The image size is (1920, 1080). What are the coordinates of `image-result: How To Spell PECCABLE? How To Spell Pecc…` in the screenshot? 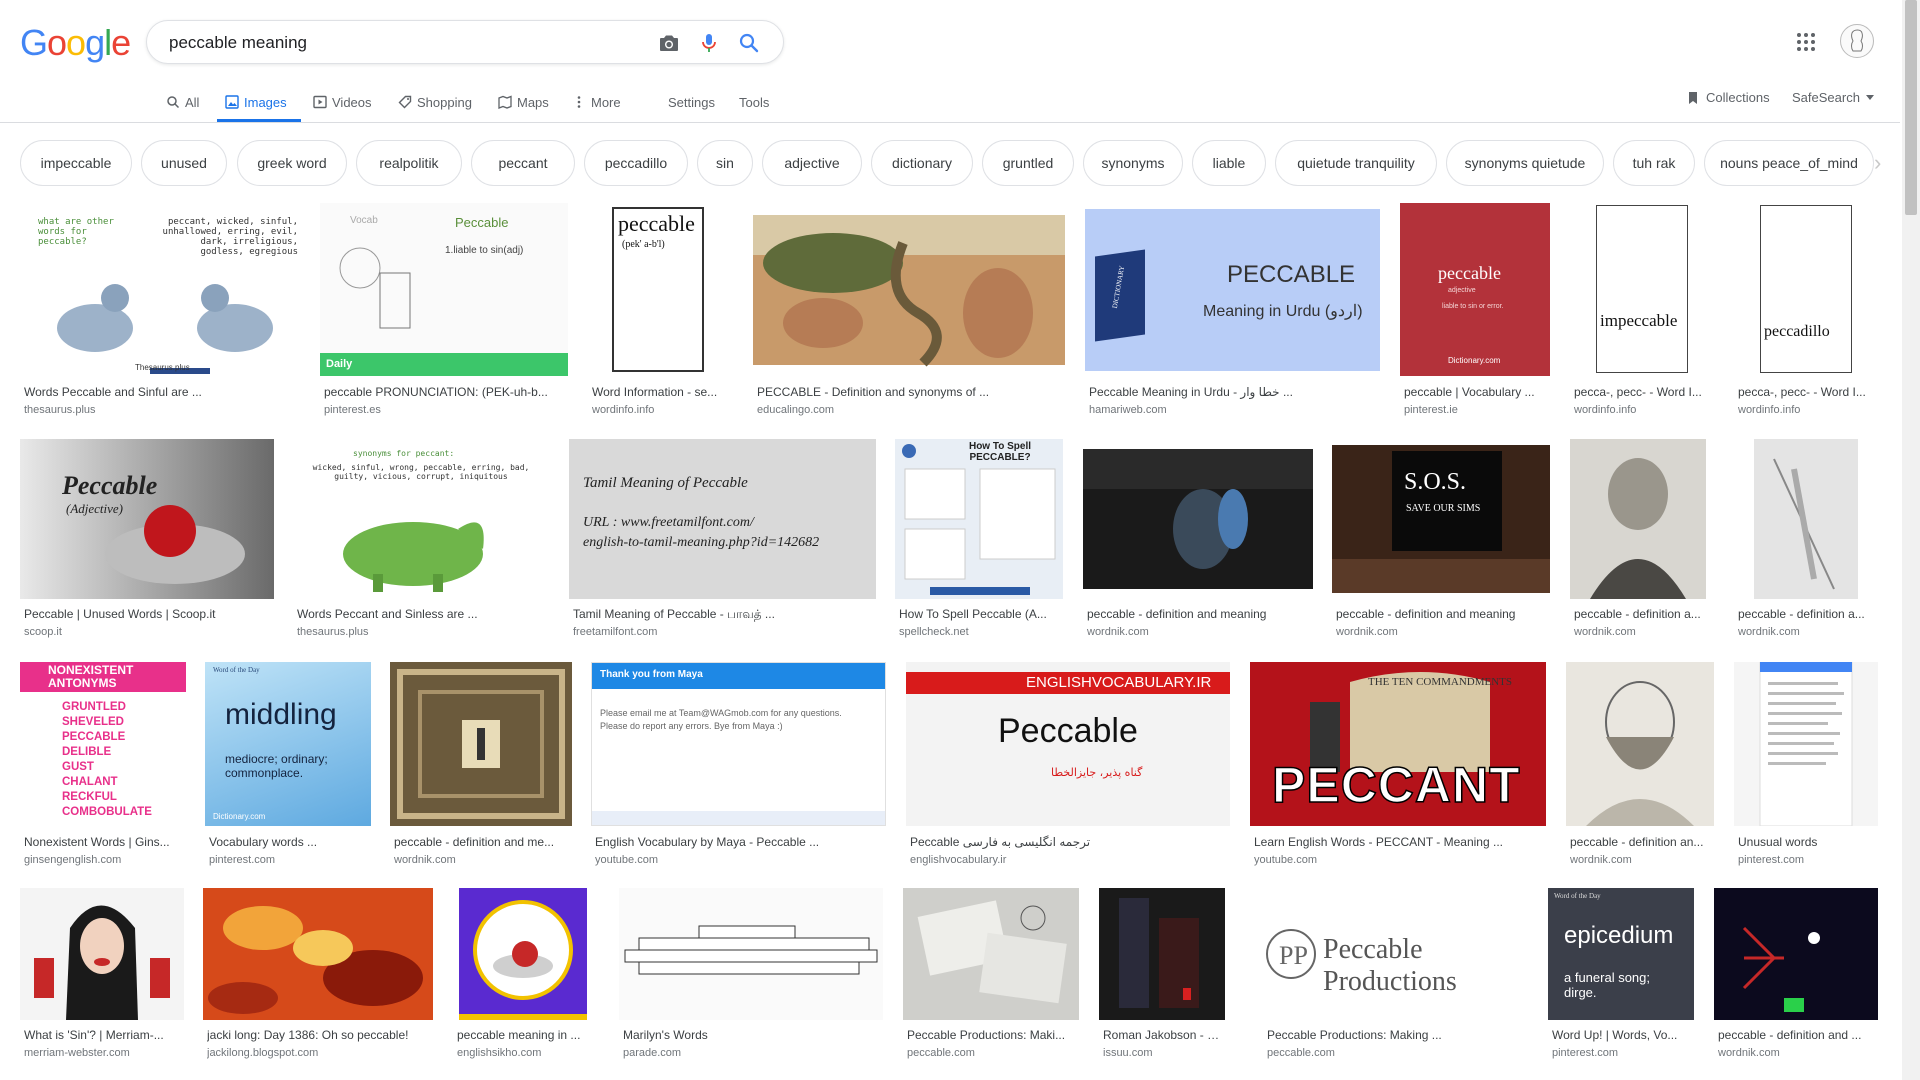 It's located at (979, 541).